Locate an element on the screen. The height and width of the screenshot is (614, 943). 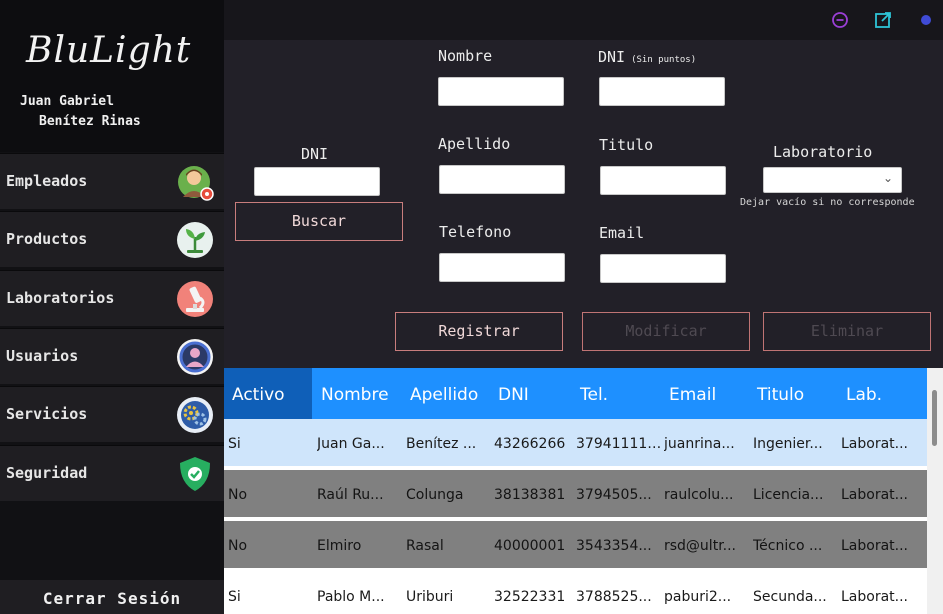
titulo-label: Titulo is located at coordinates (626, 145).